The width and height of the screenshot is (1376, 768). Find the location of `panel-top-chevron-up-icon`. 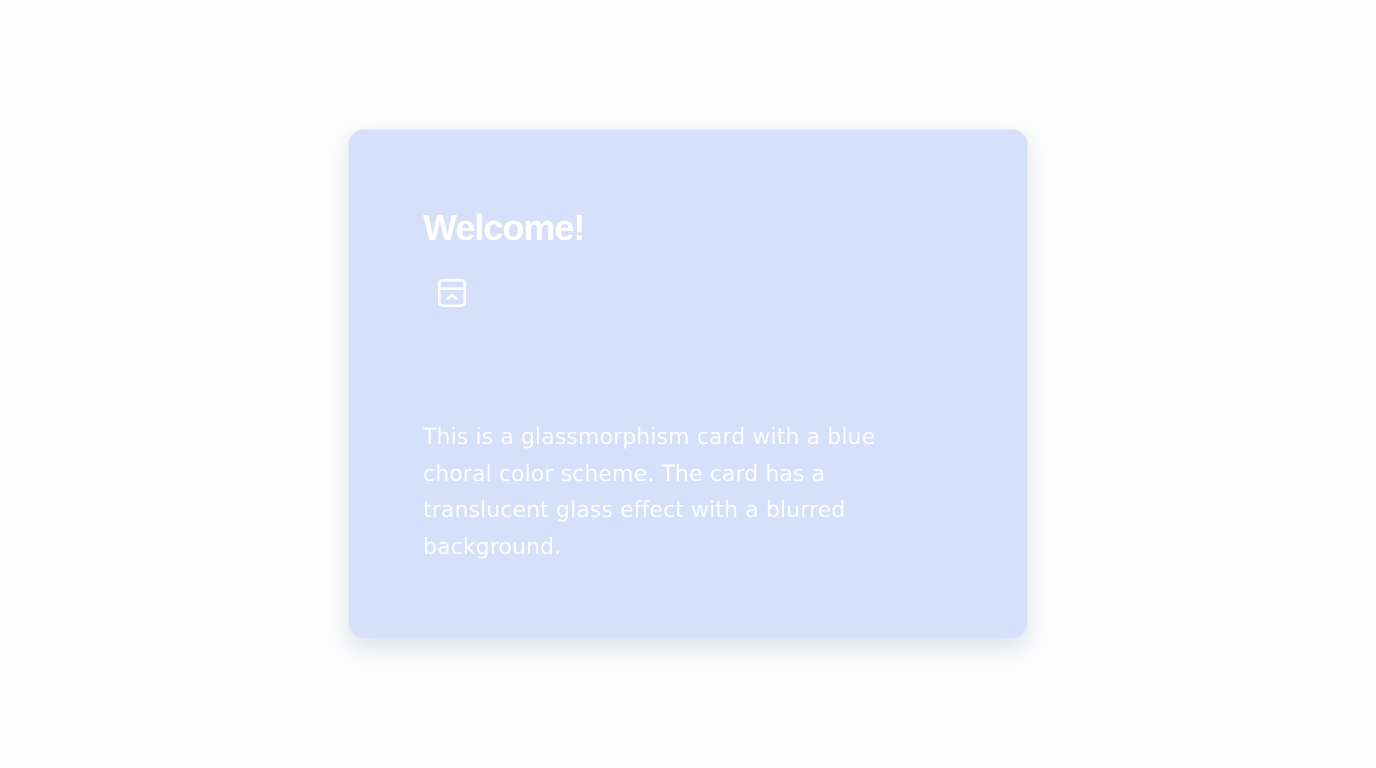

panel-top-chevron-up-icon is located at coordinates (452, 293).